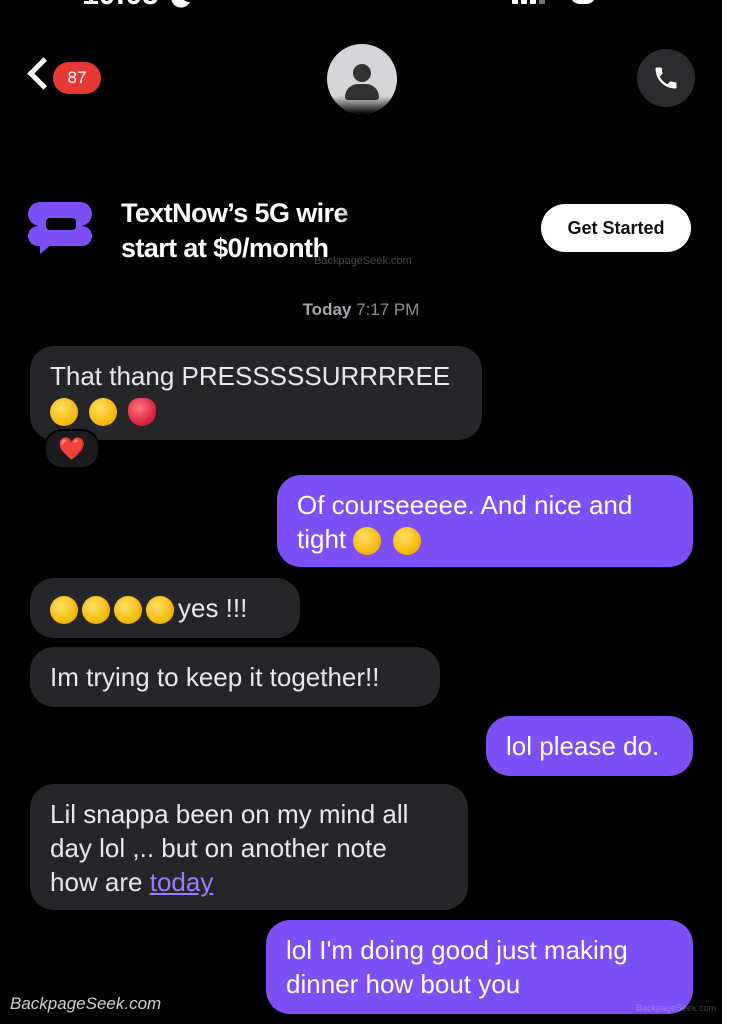  Describe the element at coordinates (485, 521) in the screenshot. I see `message-bubble-outgoing: Of courseeeee. And nice and tight` at that location.